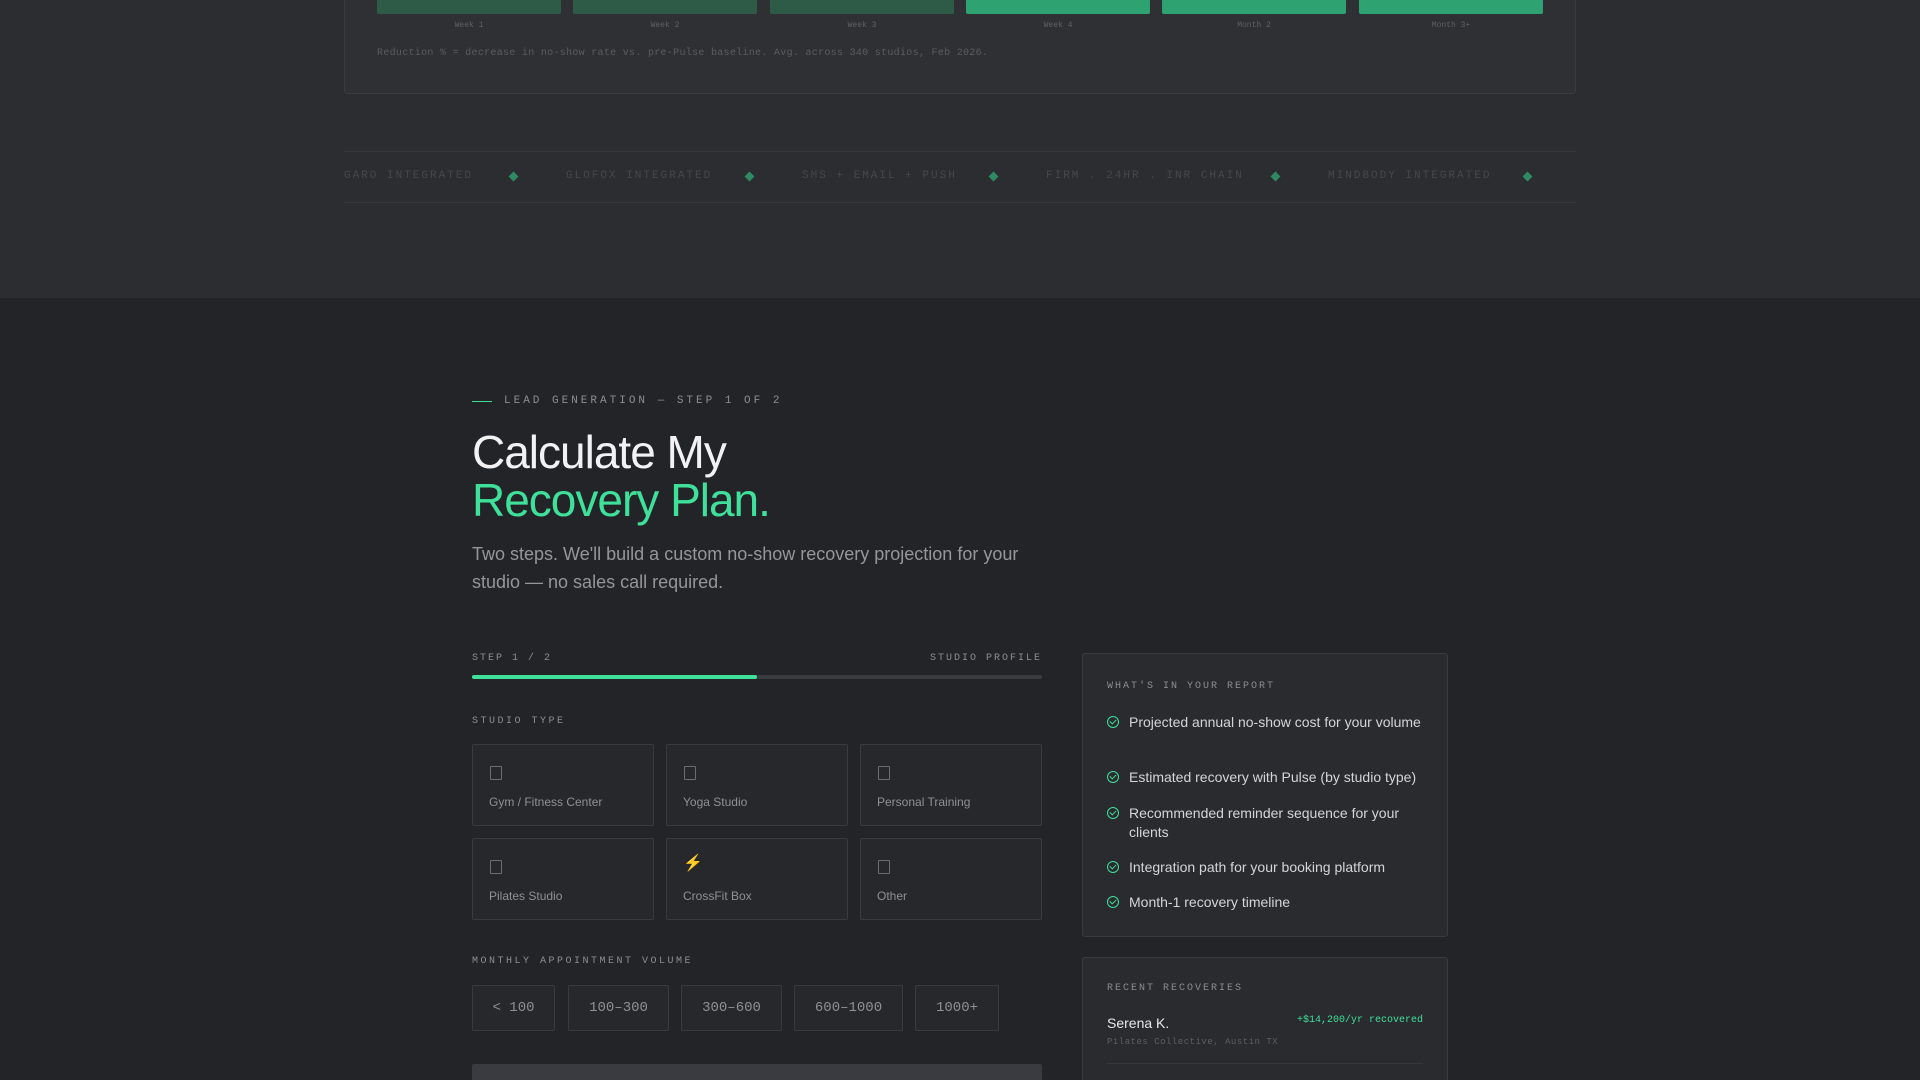 The height and width of the screenshot is (1080, 1920). Describe the element at coordinates (892, 896) in the screenshot. I see `studio-type-label-text: Other` at that location.